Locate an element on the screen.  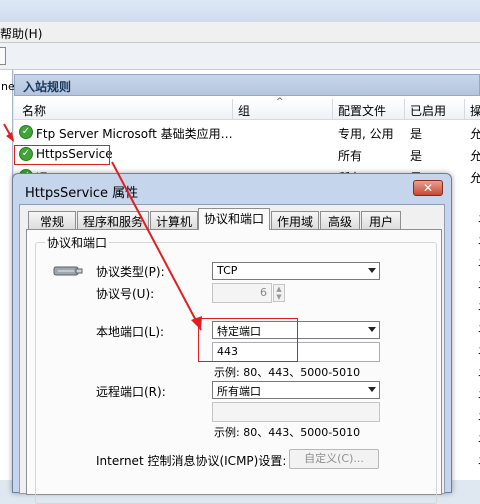
tab-scope: 作用域 is located at coordinates (295, 220).